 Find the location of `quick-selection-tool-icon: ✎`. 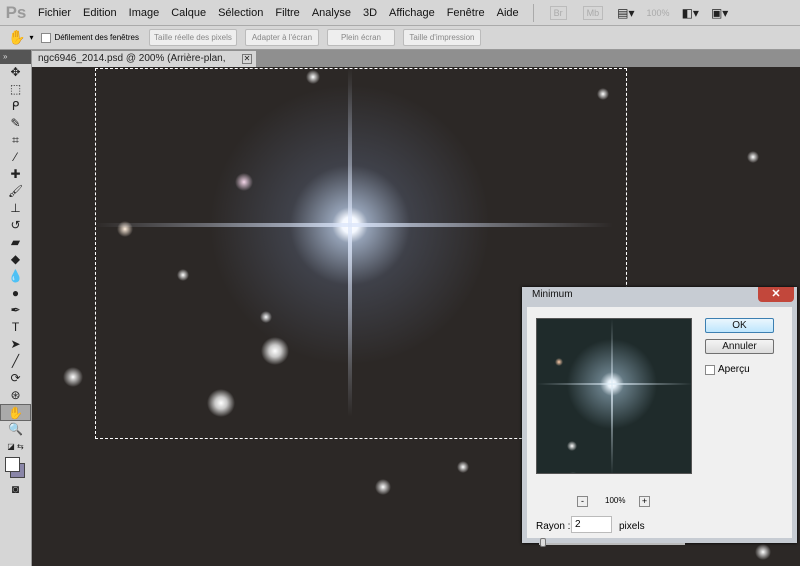

quick-selection-tool-icon: ✎ is located at coordinates (15, 123).